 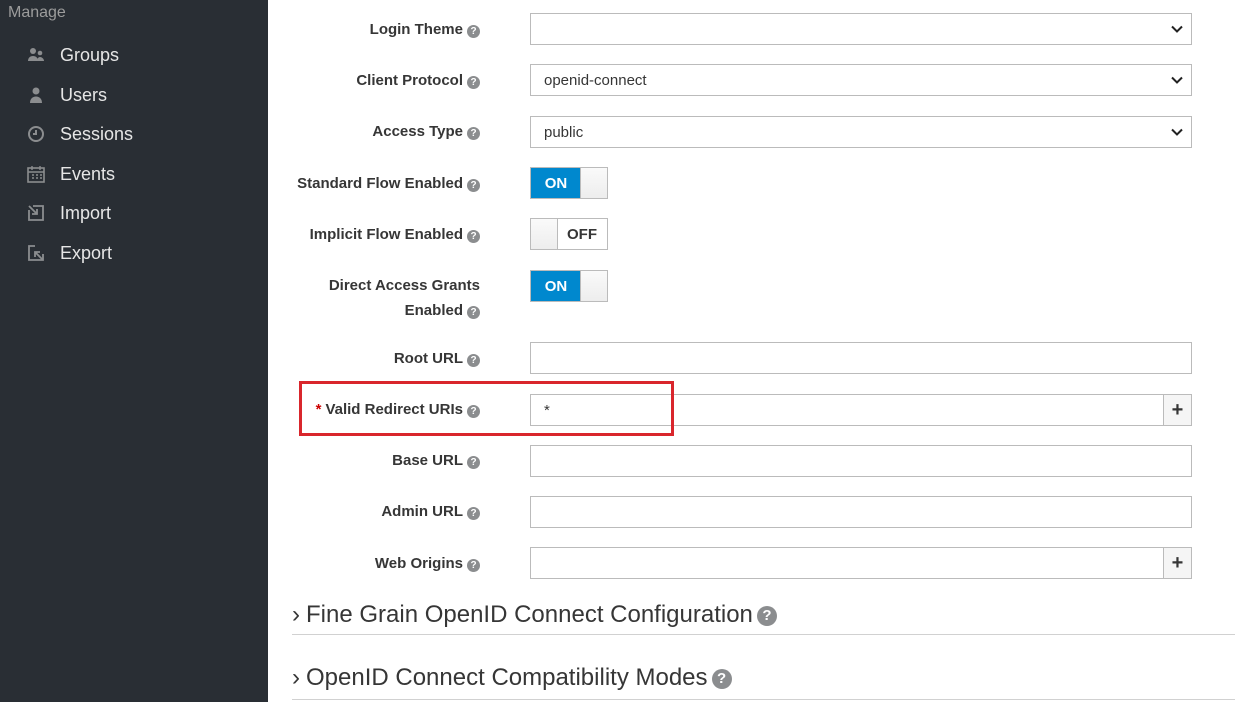 What do you see at coordinates (86, 252) in the screenshot?
I see `sidebar-item-label: Export` at bounding box center [86, 252].